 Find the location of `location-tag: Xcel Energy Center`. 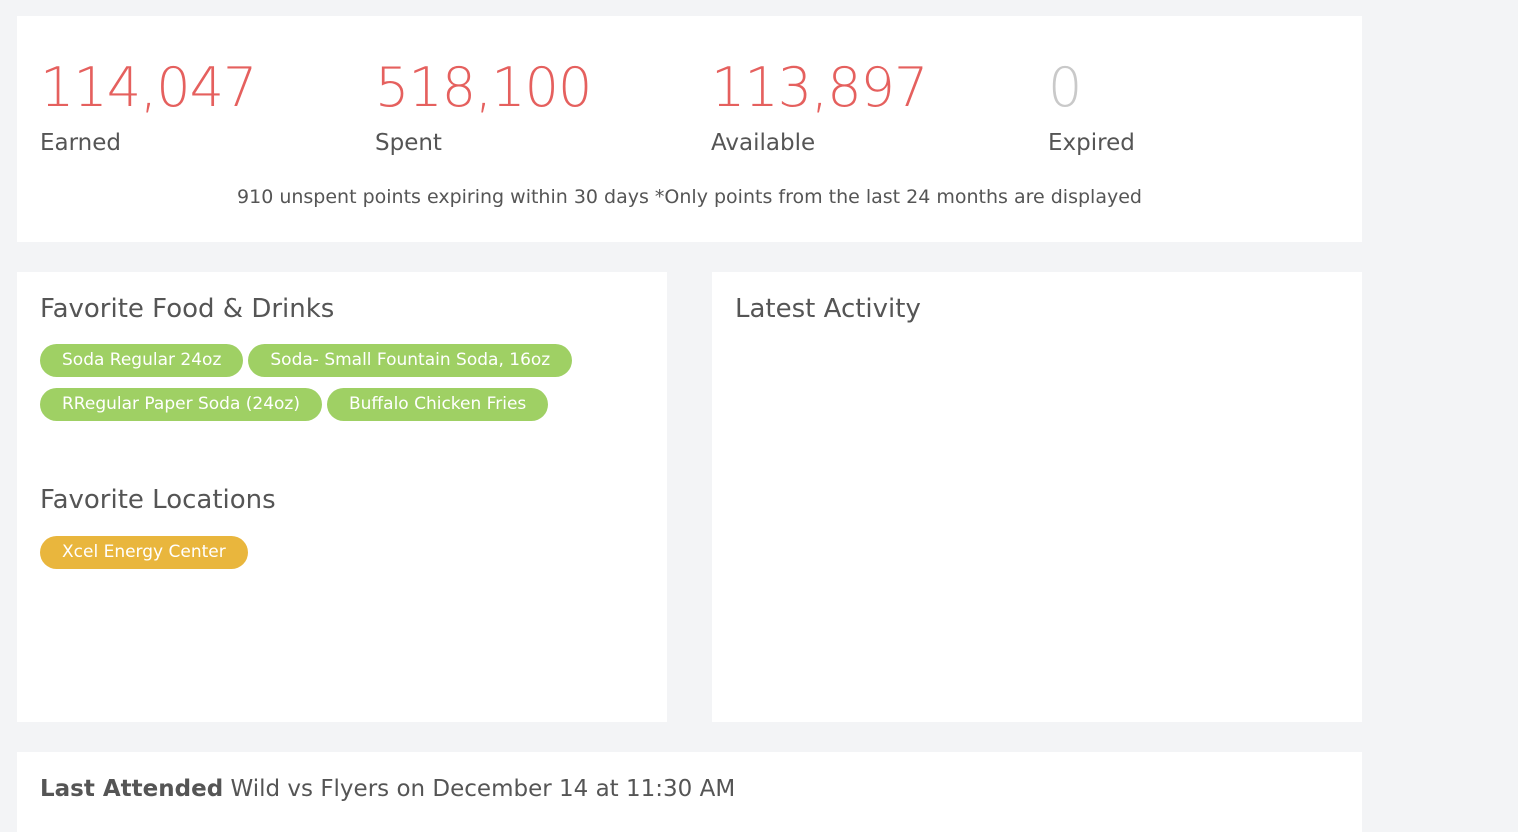

location-tag: Xcel Energy Center is located at coordinates (144, 552).